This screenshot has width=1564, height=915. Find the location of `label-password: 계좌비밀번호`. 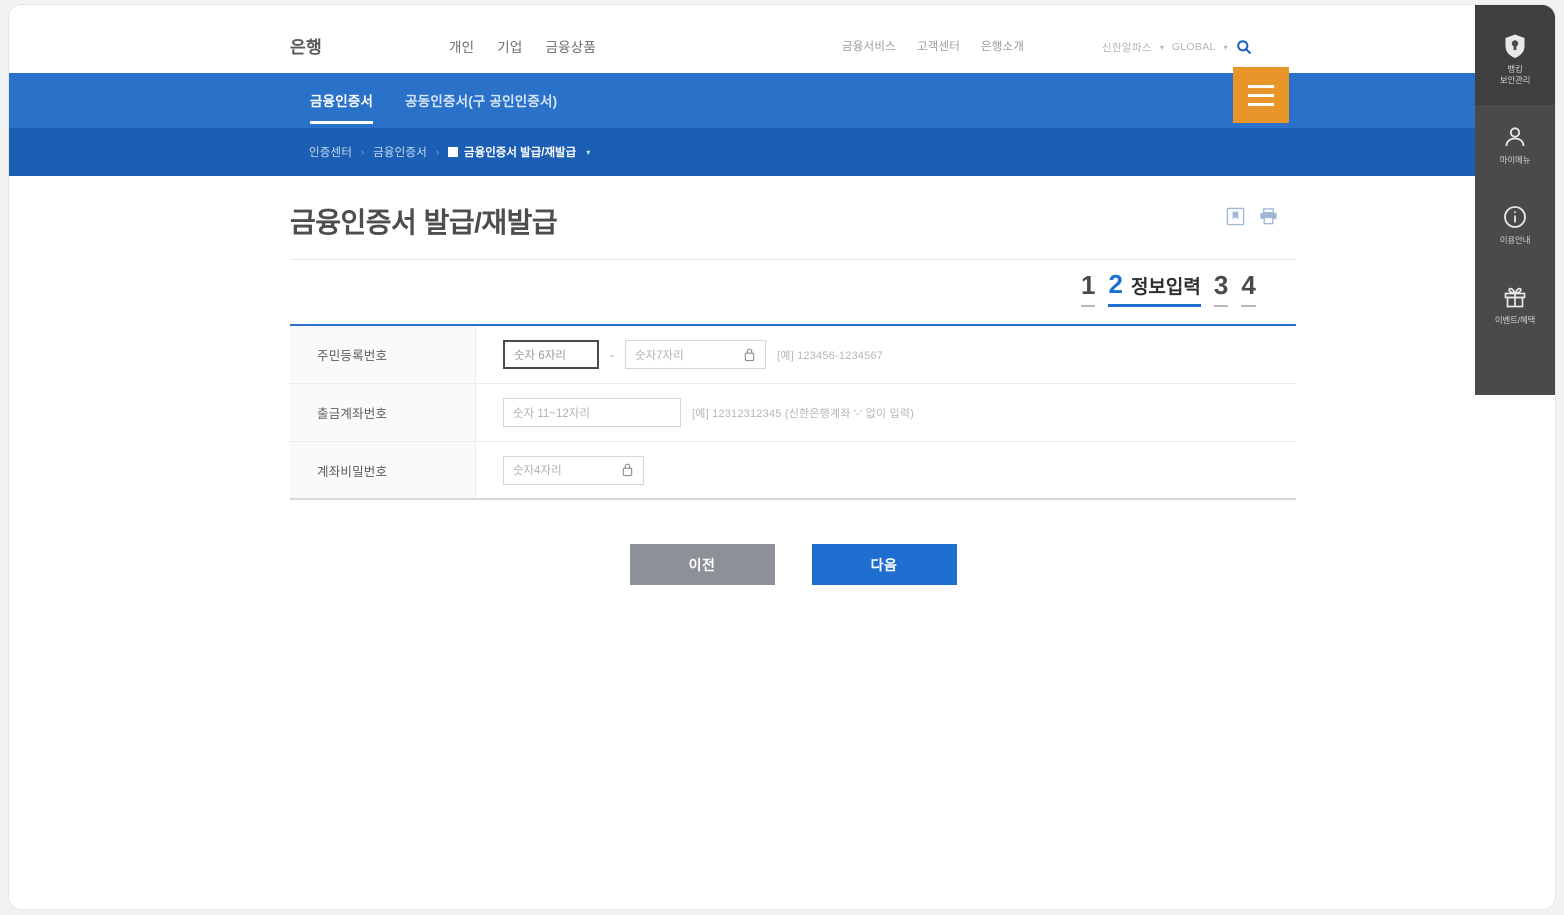

label-password: 계좌비밀번호 is located at coordinates (383, 470).